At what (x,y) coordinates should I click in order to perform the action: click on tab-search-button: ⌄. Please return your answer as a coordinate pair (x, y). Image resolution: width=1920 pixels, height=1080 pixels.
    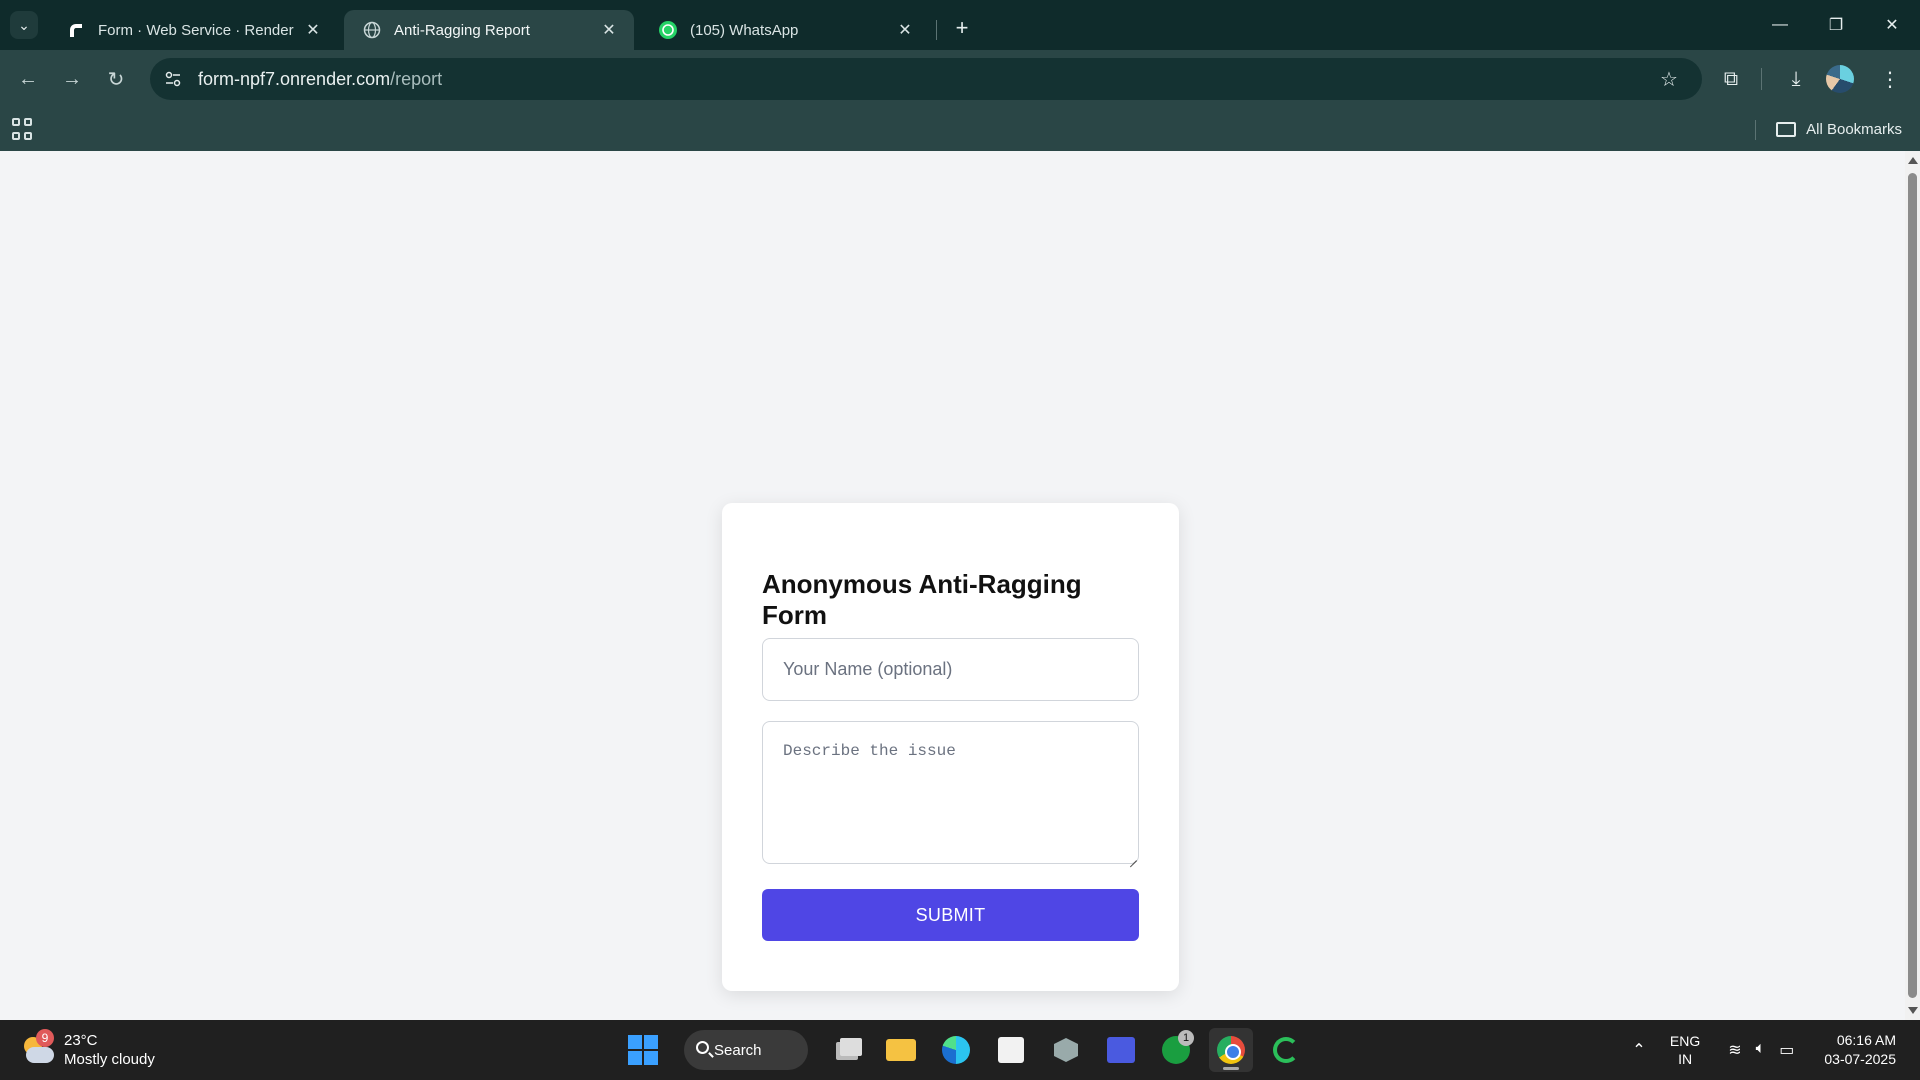
    Looking at the image, I should click on (24, 25).